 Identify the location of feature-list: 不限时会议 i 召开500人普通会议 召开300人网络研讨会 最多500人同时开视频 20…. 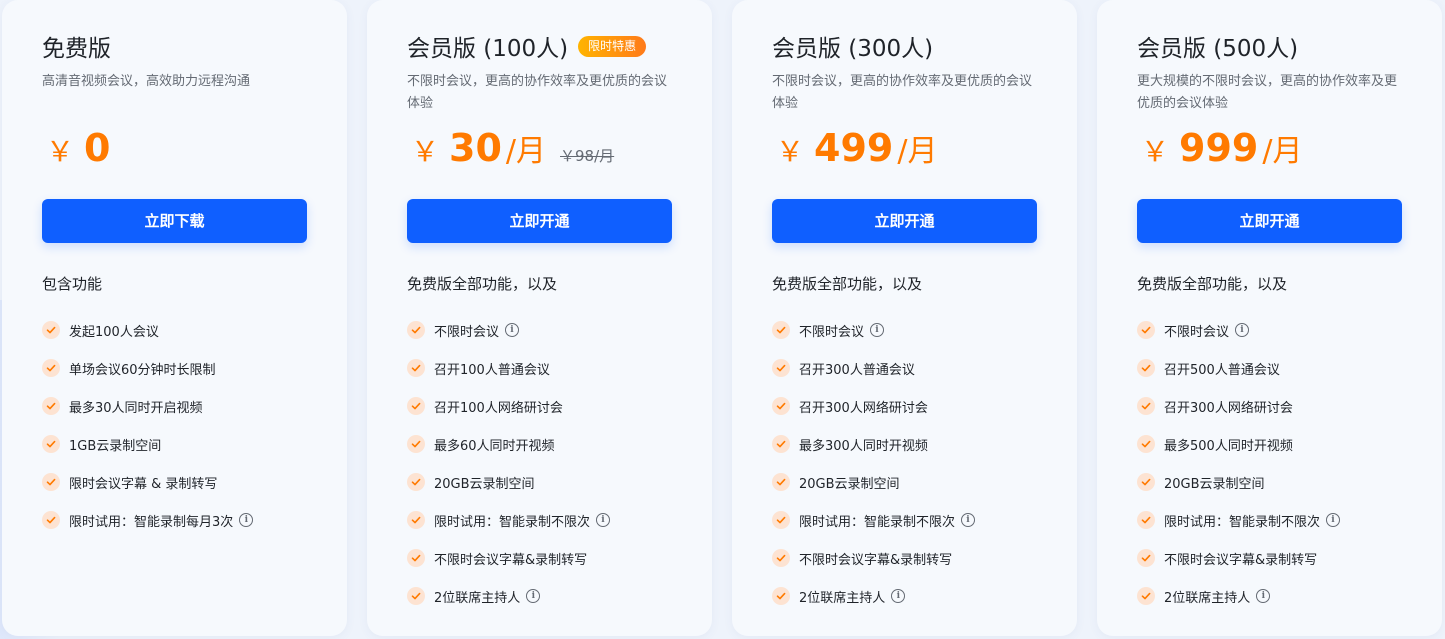
(1270, 463).